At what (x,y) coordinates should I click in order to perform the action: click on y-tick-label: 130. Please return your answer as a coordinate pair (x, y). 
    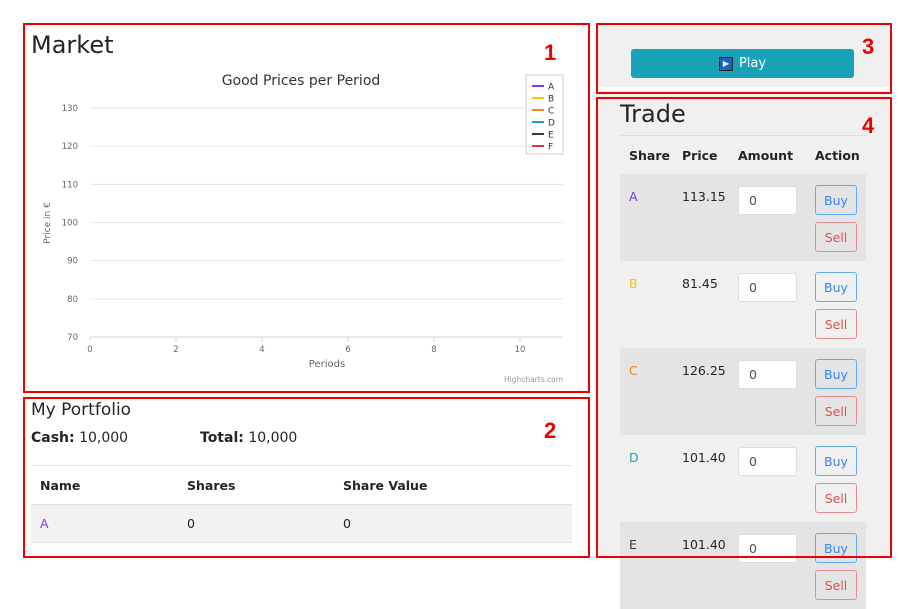
    Looking at the image, I should click on (70, 109).